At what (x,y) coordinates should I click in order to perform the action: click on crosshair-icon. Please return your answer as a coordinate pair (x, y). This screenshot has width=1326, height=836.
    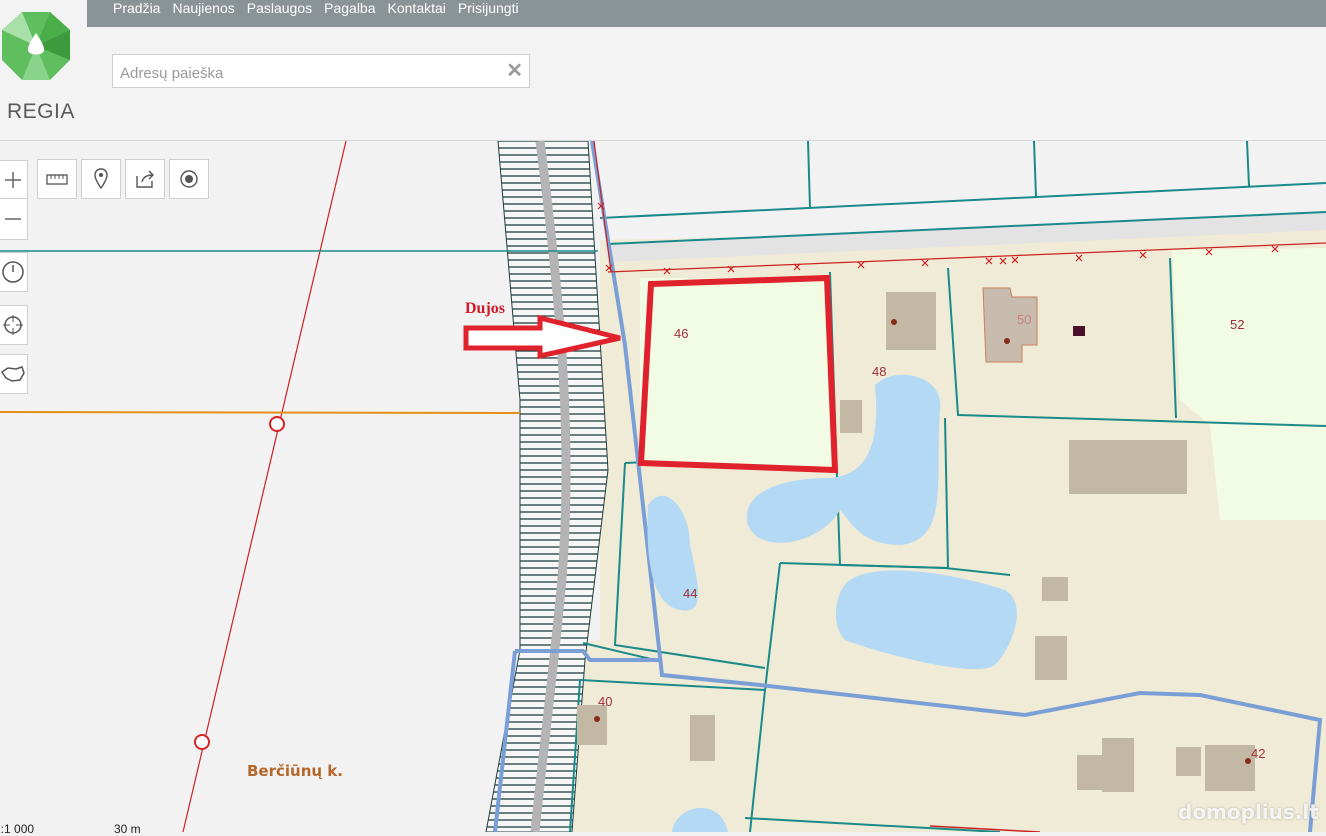
    Looking at the image, I should click on (13, 325).